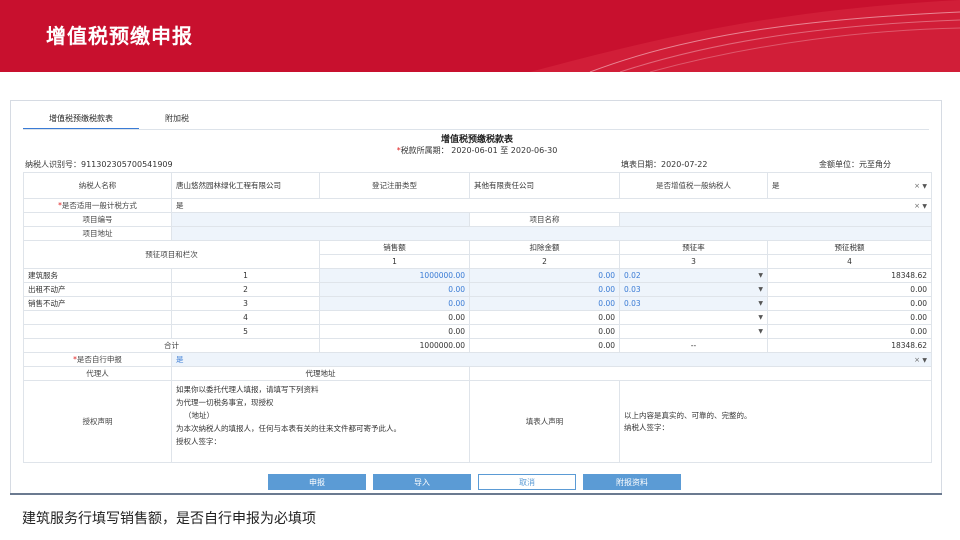 The width and height of the screenshot is (960, 540). What do you see at coordinates (171, 345) in the screenshot?
I see `total-label: 合计` at bounding box center [171, 345].